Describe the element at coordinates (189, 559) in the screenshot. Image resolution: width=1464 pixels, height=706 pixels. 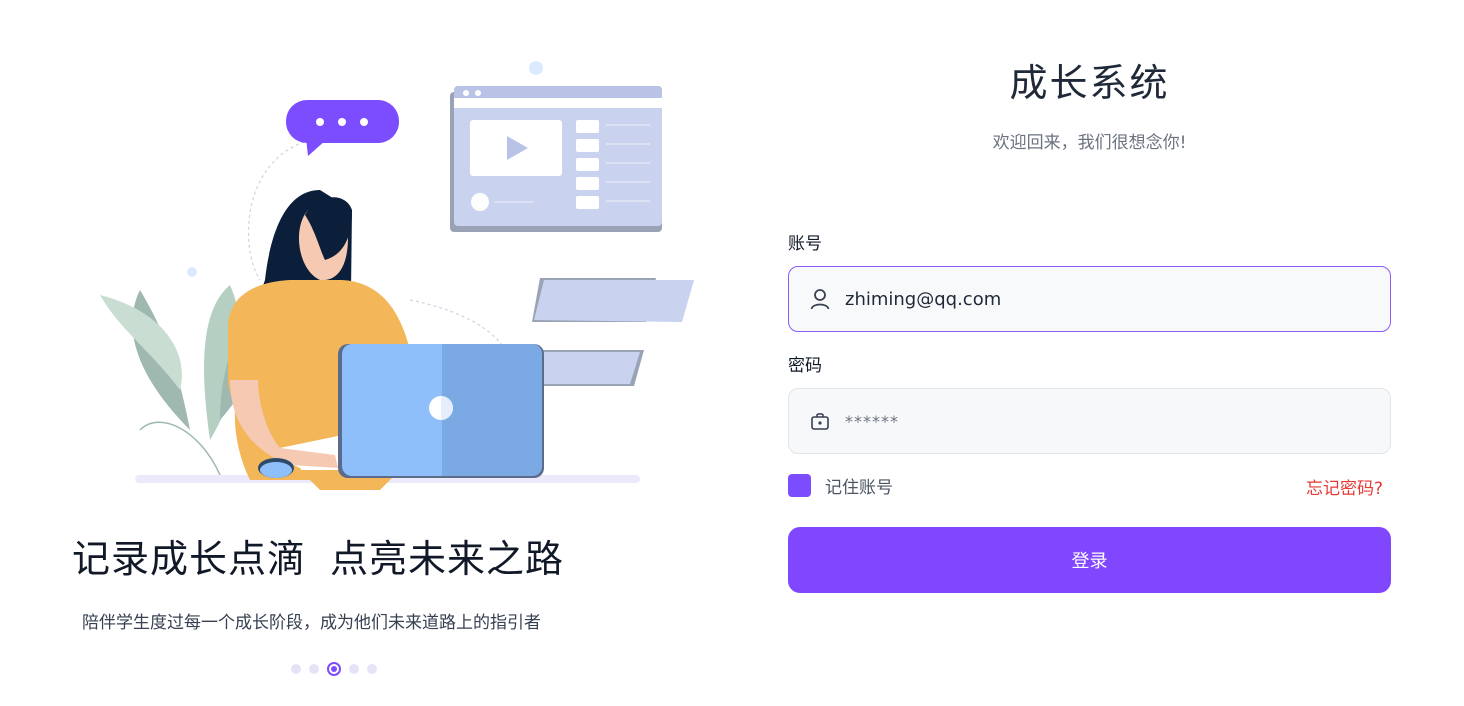
I see `slogan-part-1: 记录成长点滴` at that location.